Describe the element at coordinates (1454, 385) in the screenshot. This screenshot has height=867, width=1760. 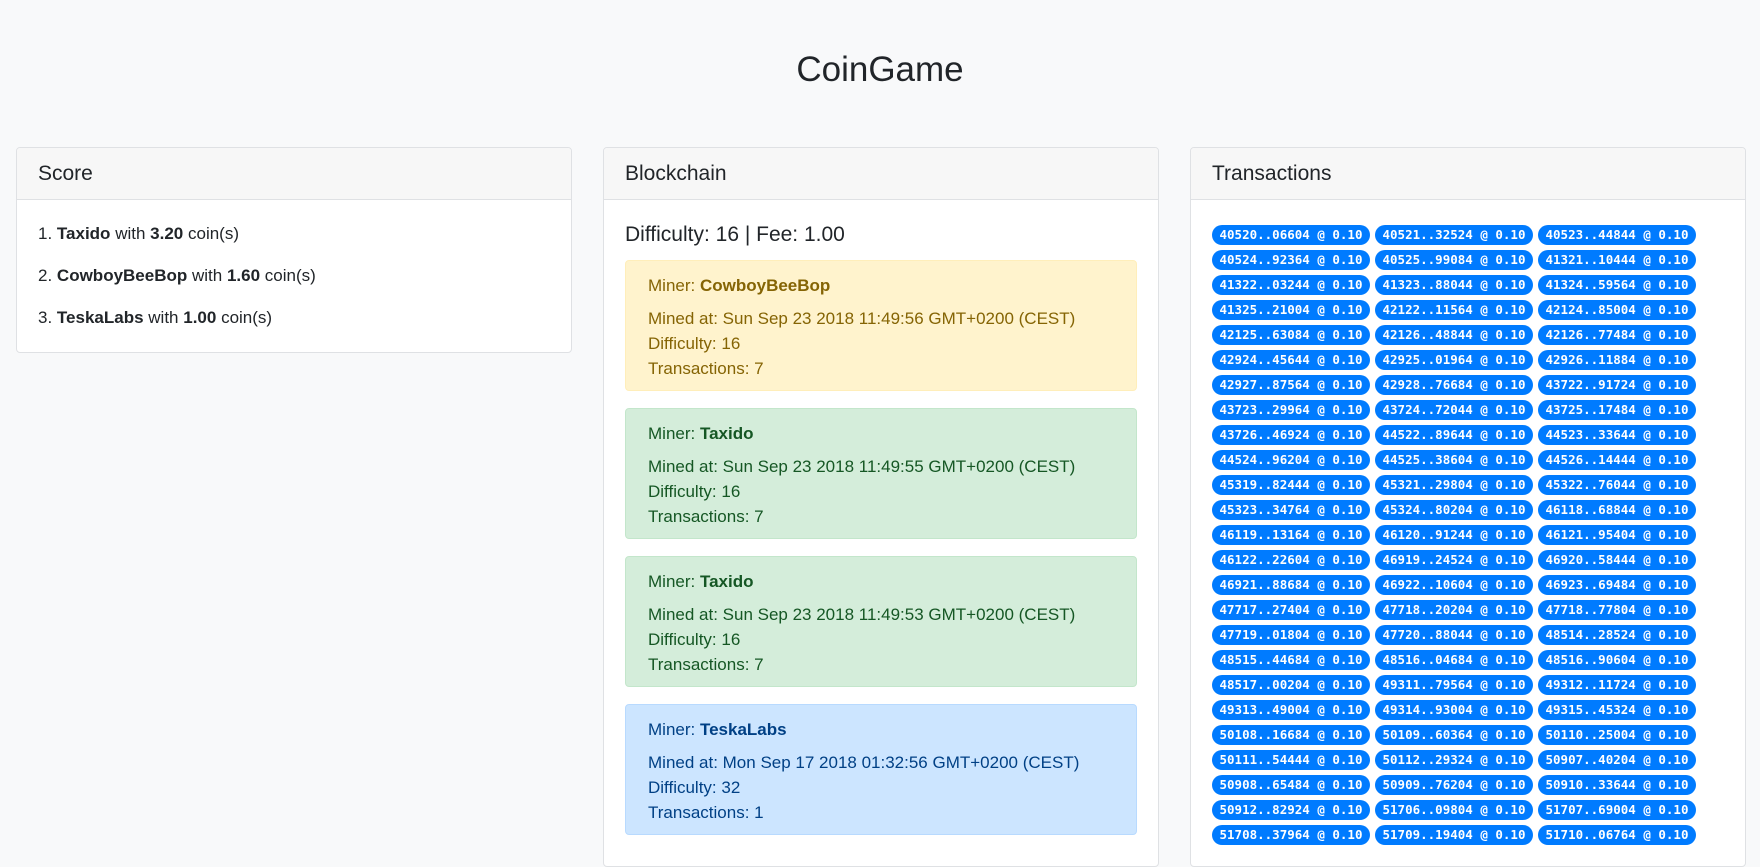
I see `transaction-badge: 42928..76684 @ 0.10` at that location.